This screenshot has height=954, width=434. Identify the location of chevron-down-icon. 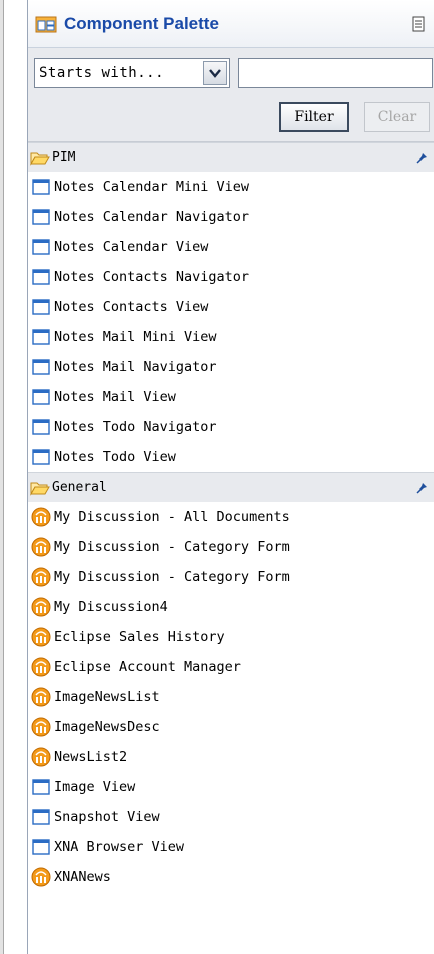
(215, 73).